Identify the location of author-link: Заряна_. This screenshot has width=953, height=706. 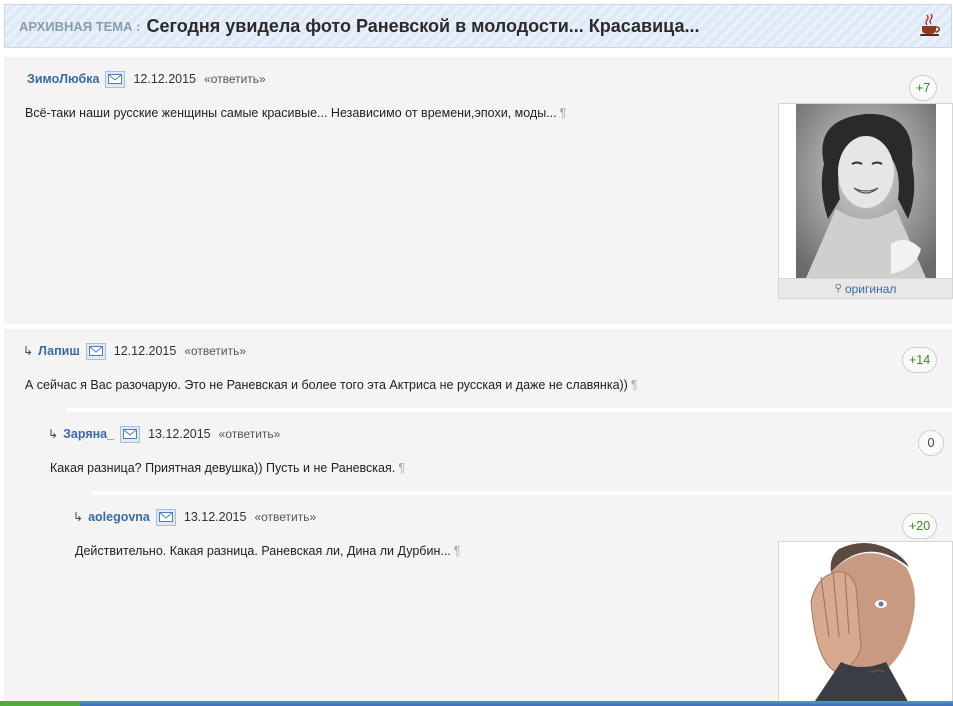
(88, 434).